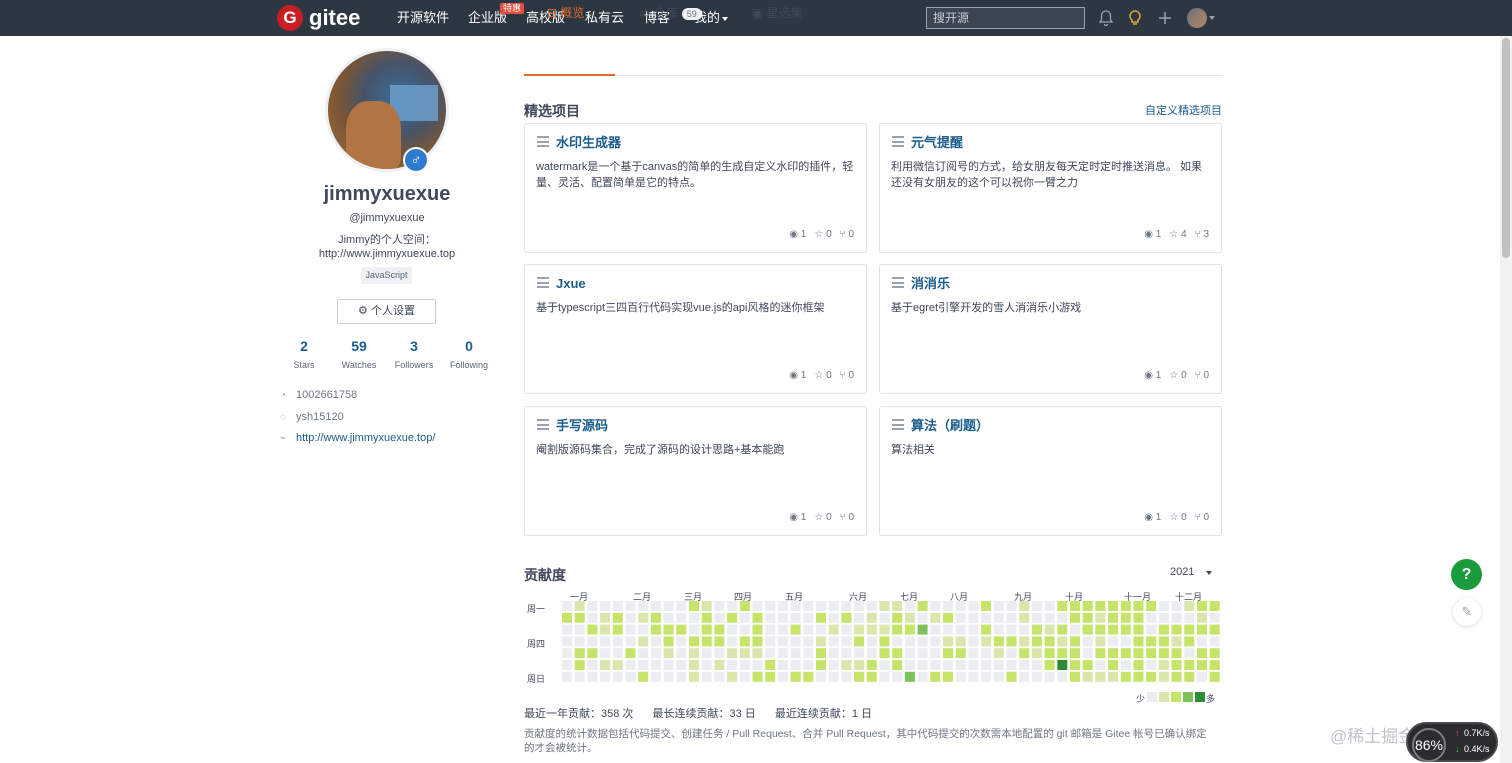  What do you see at coordinates (930, 283) in the screenshot?
I see `project-title: 消消乐` at bounding box center [930, 283].